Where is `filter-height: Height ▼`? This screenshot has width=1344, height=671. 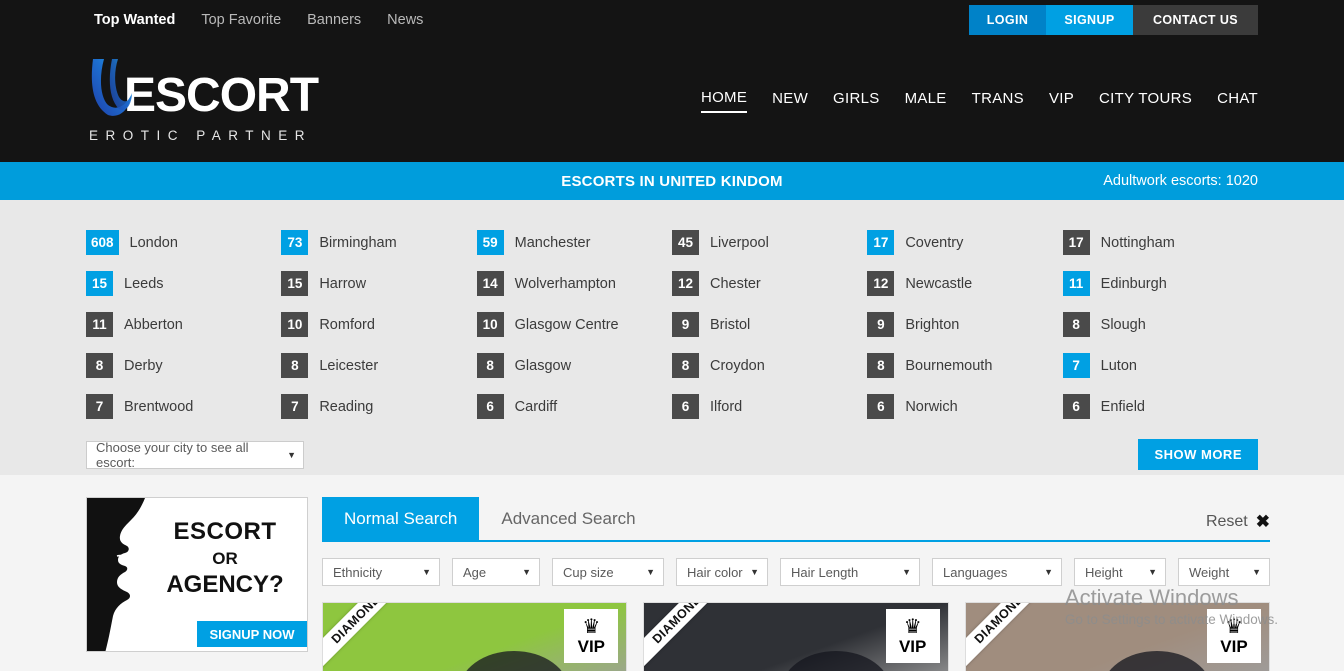 filter-height: Height ▼ is located at coordinates (1120, 572).